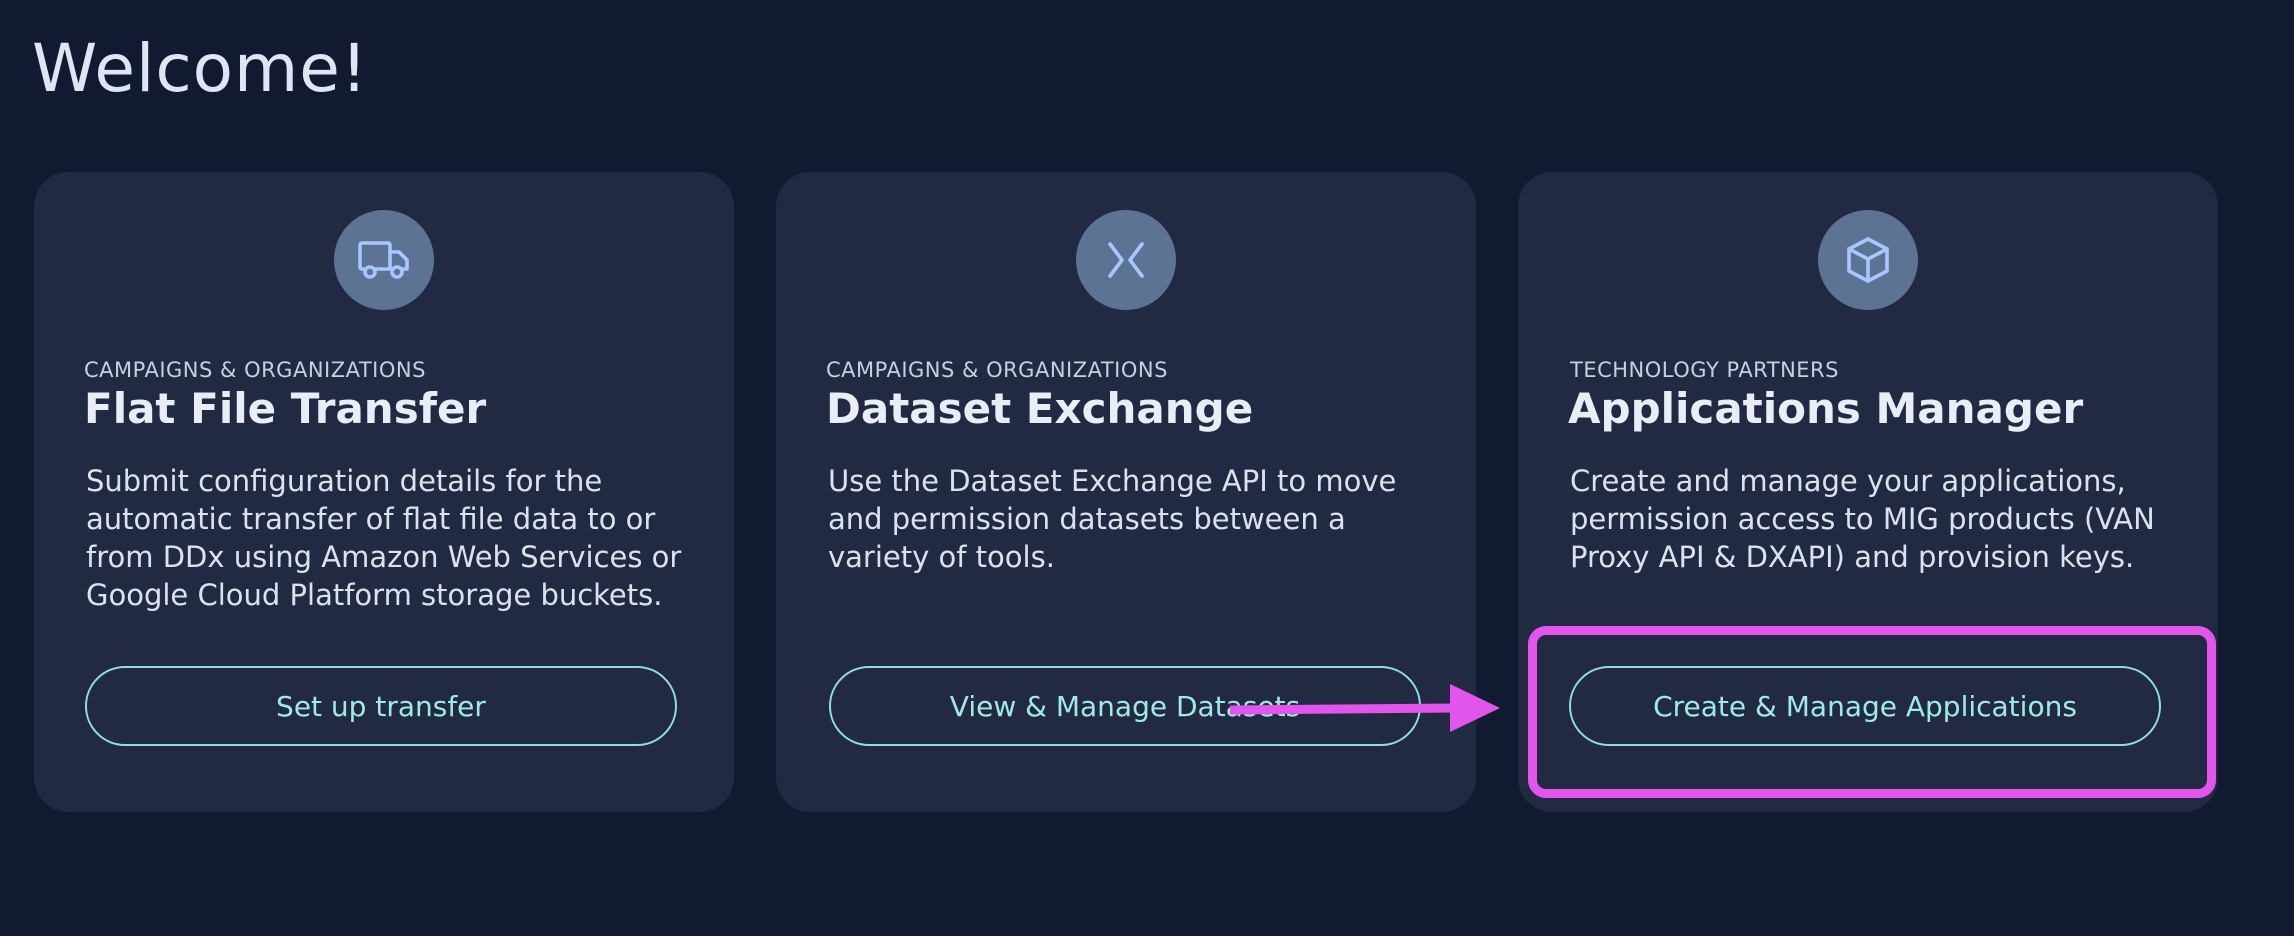 Image resolution: width=2294 pixels, height=936 pixels. Describe the element at coordinates (384, 260) in the screenshot. I see `truck-icon` at that location.